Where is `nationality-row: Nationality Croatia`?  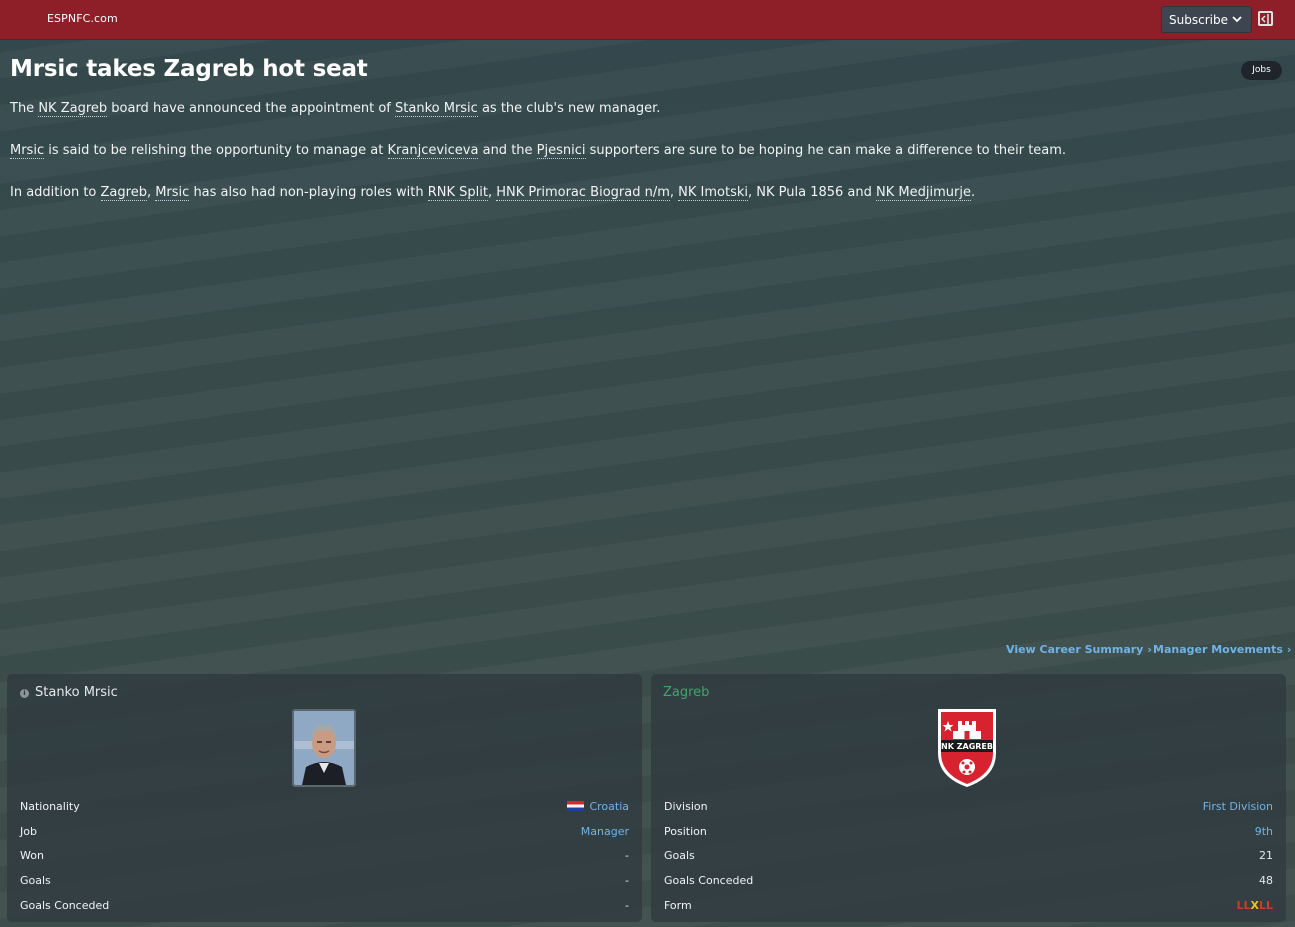 nationality-row: Nationality Croatia is located at coordinates (324, 806).